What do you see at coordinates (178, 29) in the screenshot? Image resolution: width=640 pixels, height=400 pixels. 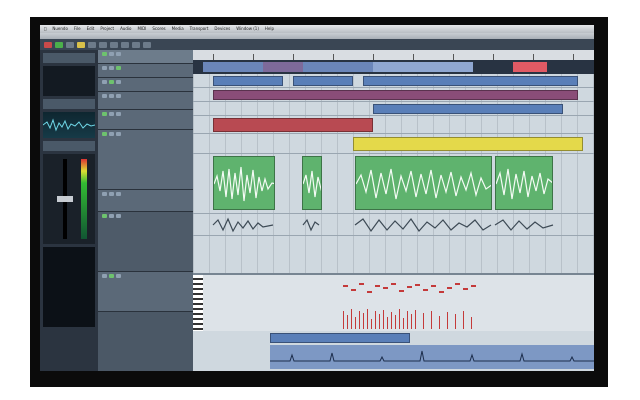 I see `menu-item: Media` at bounding box center [178, 29].